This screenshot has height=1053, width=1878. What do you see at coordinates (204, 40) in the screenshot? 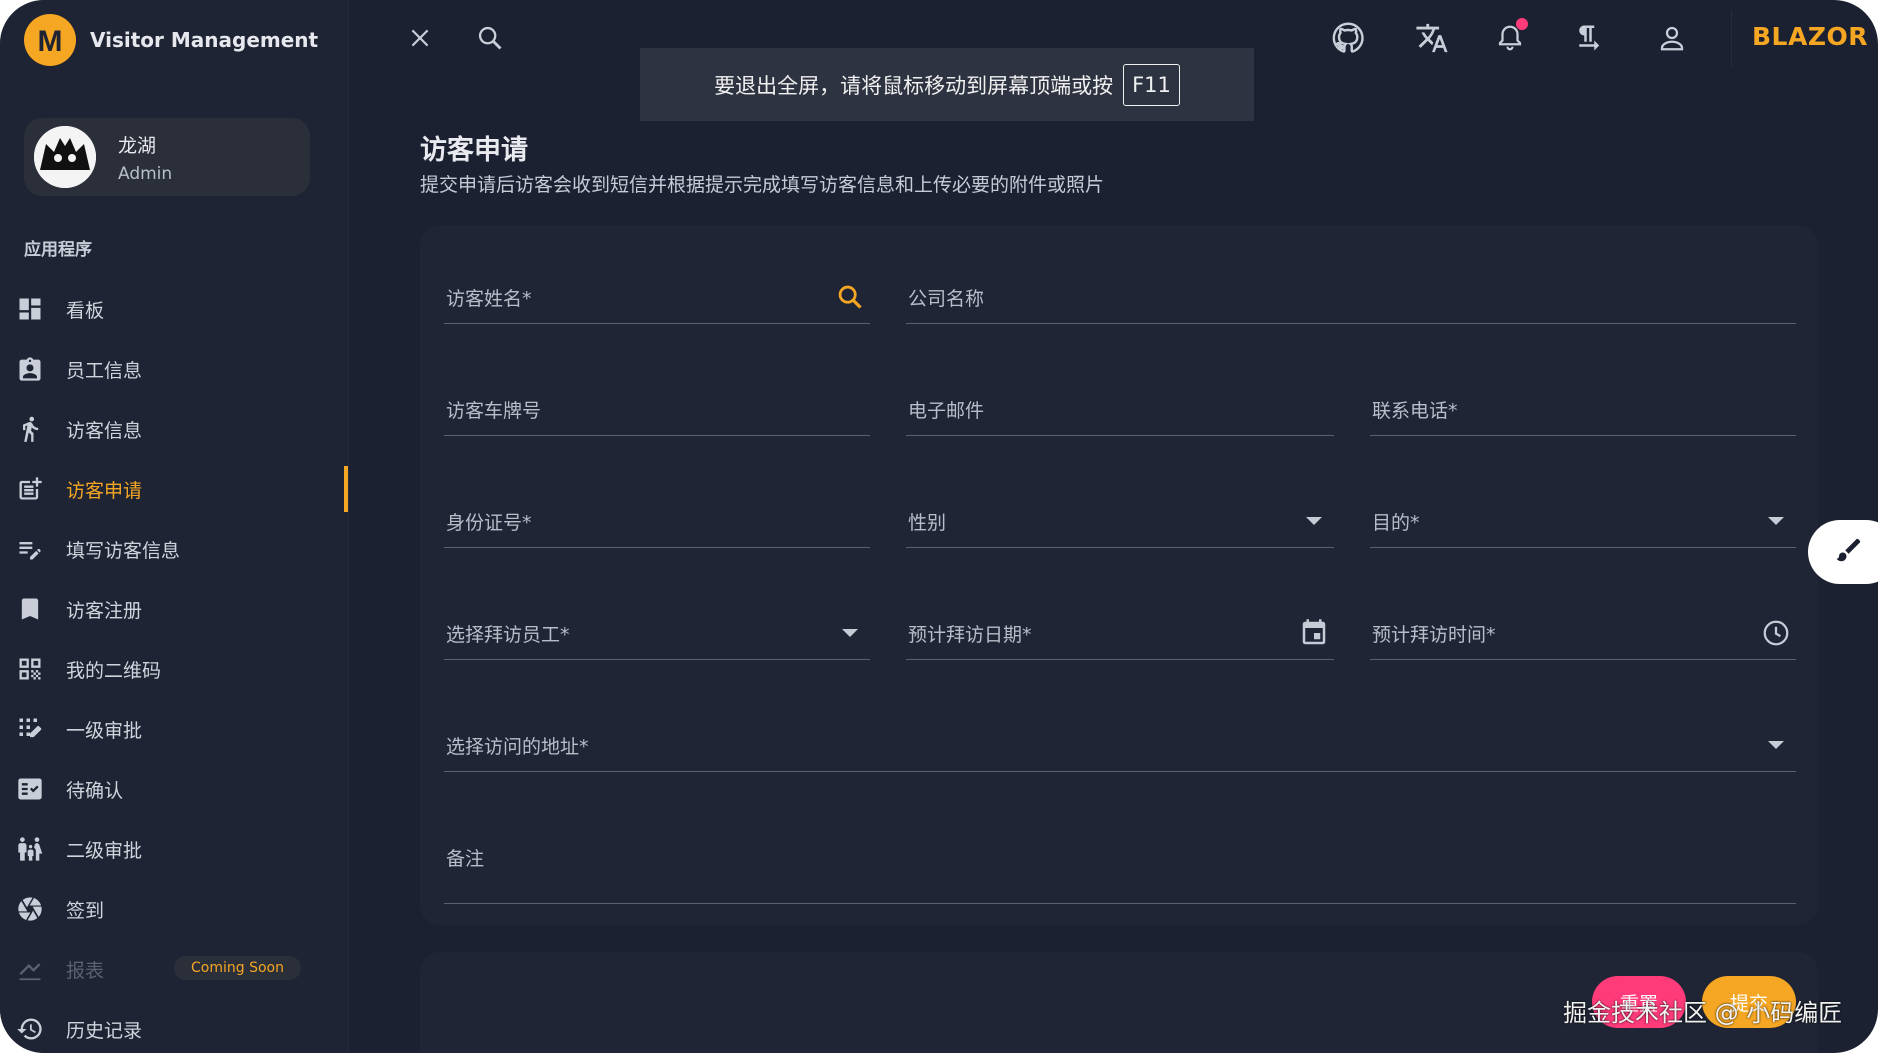
I see `app-title: Visitor Management` at bounding box center [204, 40].